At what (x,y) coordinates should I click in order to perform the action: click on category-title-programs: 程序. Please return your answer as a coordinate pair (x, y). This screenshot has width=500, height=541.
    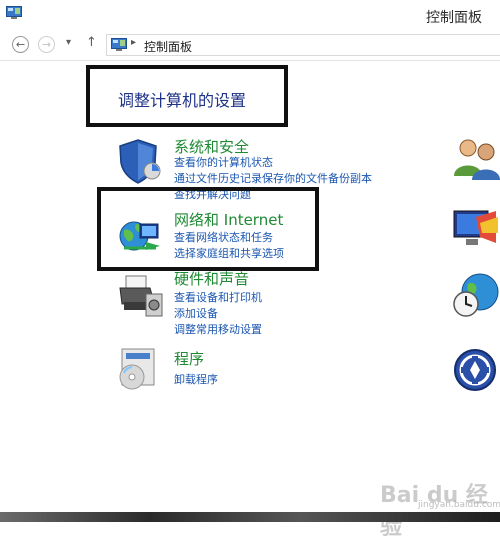
    Looking at the image, I should click on (189, 358).